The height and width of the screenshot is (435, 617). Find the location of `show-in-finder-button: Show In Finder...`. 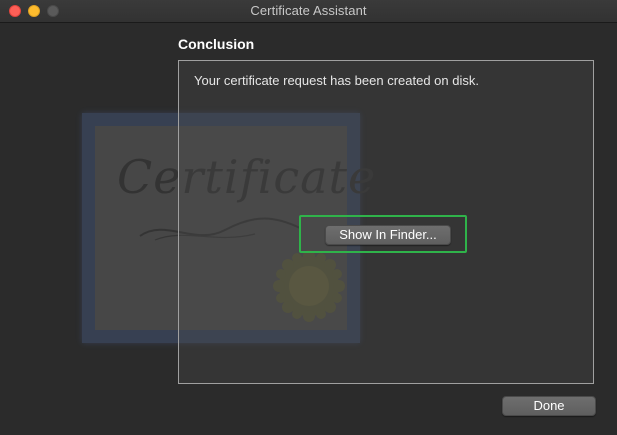

show-in-finder-button: Show In Finder... is located at coordinates (388, 235).